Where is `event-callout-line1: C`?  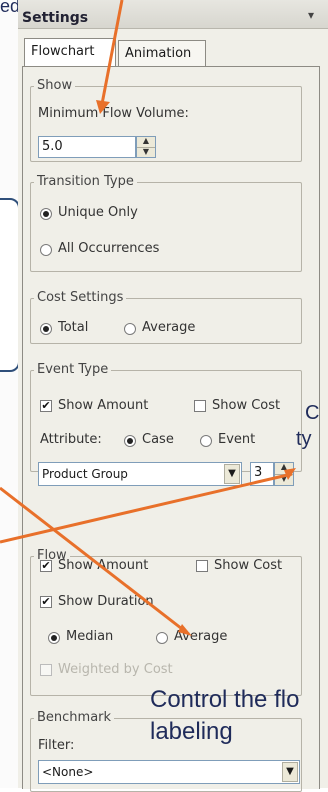
event-callout-line1: C is located at coordinates (312, 413).